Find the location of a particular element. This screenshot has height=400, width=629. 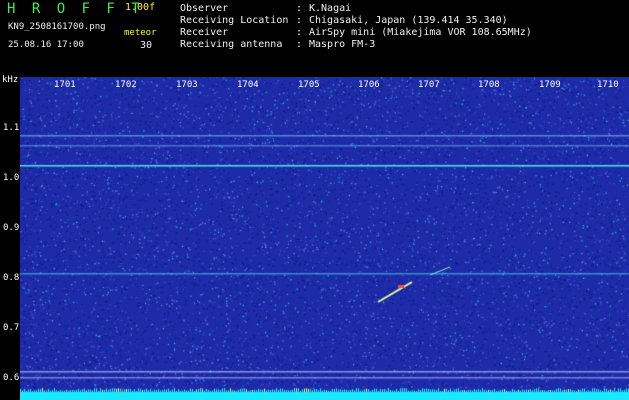

app-title: H R O F F T is located at coordinates (75, 9).